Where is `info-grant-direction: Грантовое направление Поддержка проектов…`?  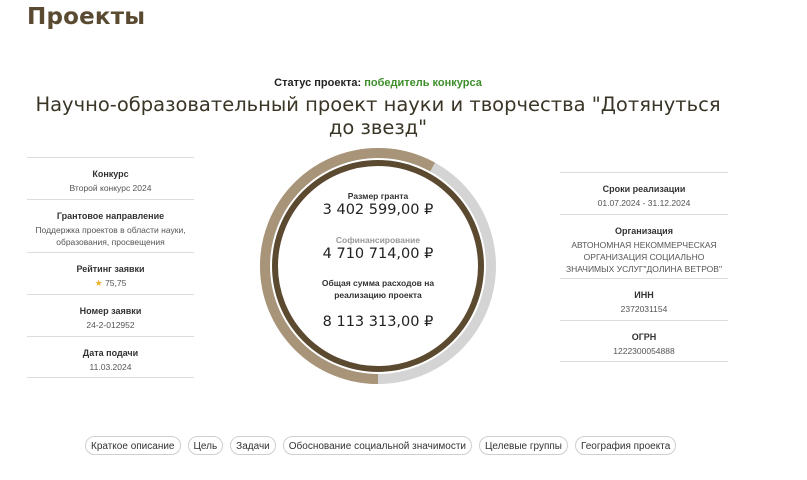
info-grant-direction: Грантовое направление Поддержка проектов… is located at coordinates (110, 225).